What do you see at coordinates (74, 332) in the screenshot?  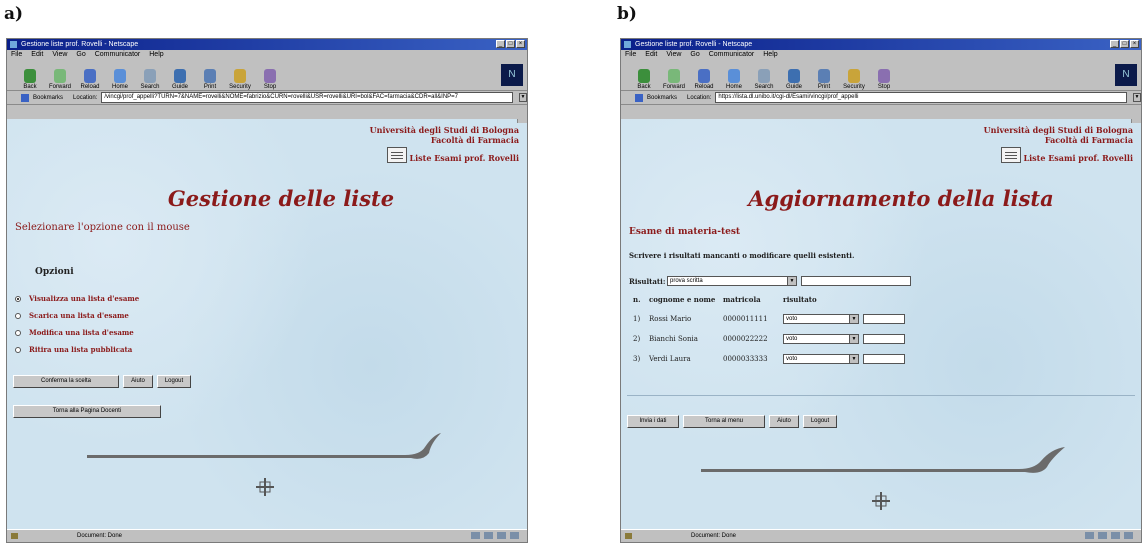 I see `option-modifica: Modifica una lista d'esame` at bounding box center [74, 332].